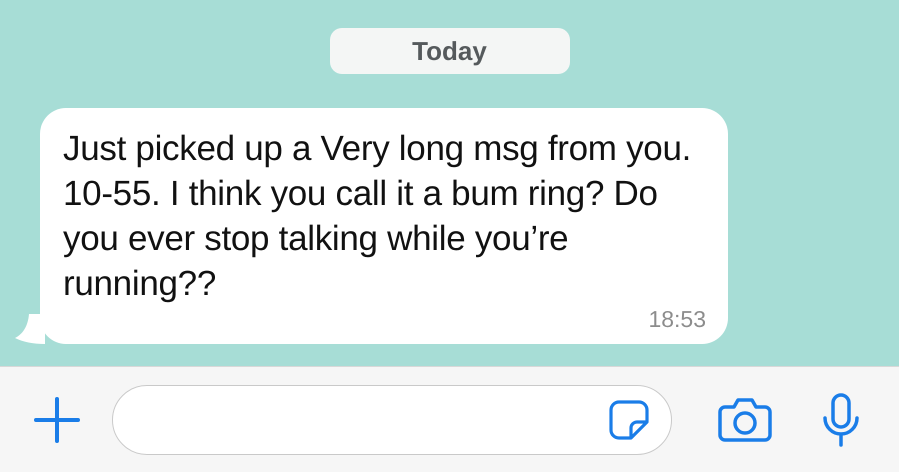 The height and width of the screenshot is (472, 899). Describe the element at coordinates (450, 51) in the screenshot. I see `date-divider: Today` at that location.